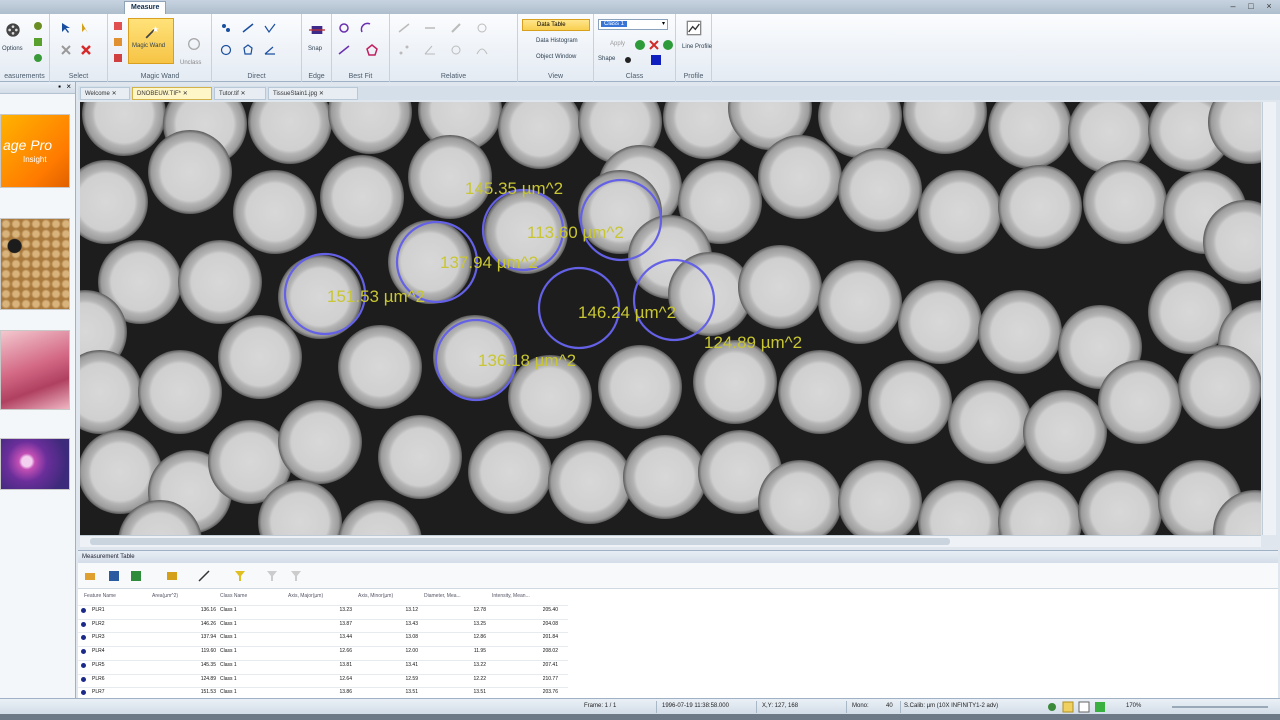 The image size is (1280, 720). I want to click on pin-icon: ▪, so click(59, 86).